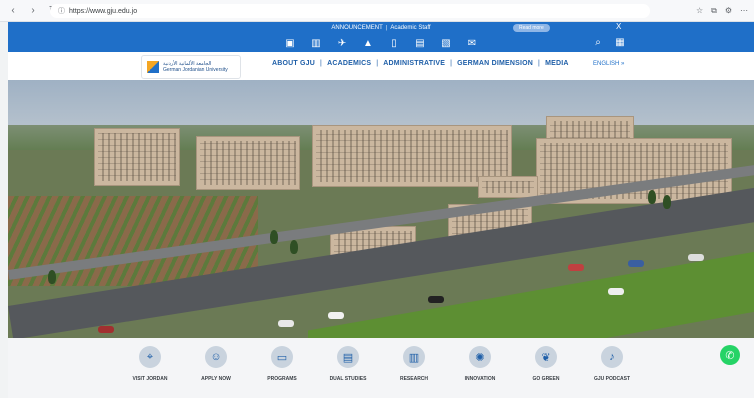  I want to click on monitor-icon: ▭, so click(282, 357).